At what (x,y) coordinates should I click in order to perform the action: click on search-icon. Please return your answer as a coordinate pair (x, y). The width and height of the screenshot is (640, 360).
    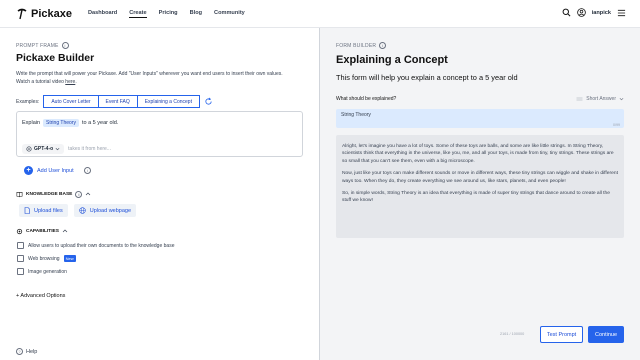
    Looking at the image, I should click on (566, 12).